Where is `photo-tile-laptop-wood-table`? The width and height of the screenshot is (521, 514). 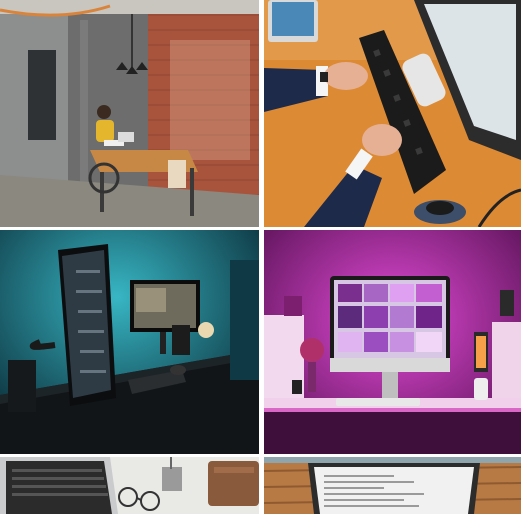 photo-tile-laptop-wood-table is located at coordinates (392, 485).